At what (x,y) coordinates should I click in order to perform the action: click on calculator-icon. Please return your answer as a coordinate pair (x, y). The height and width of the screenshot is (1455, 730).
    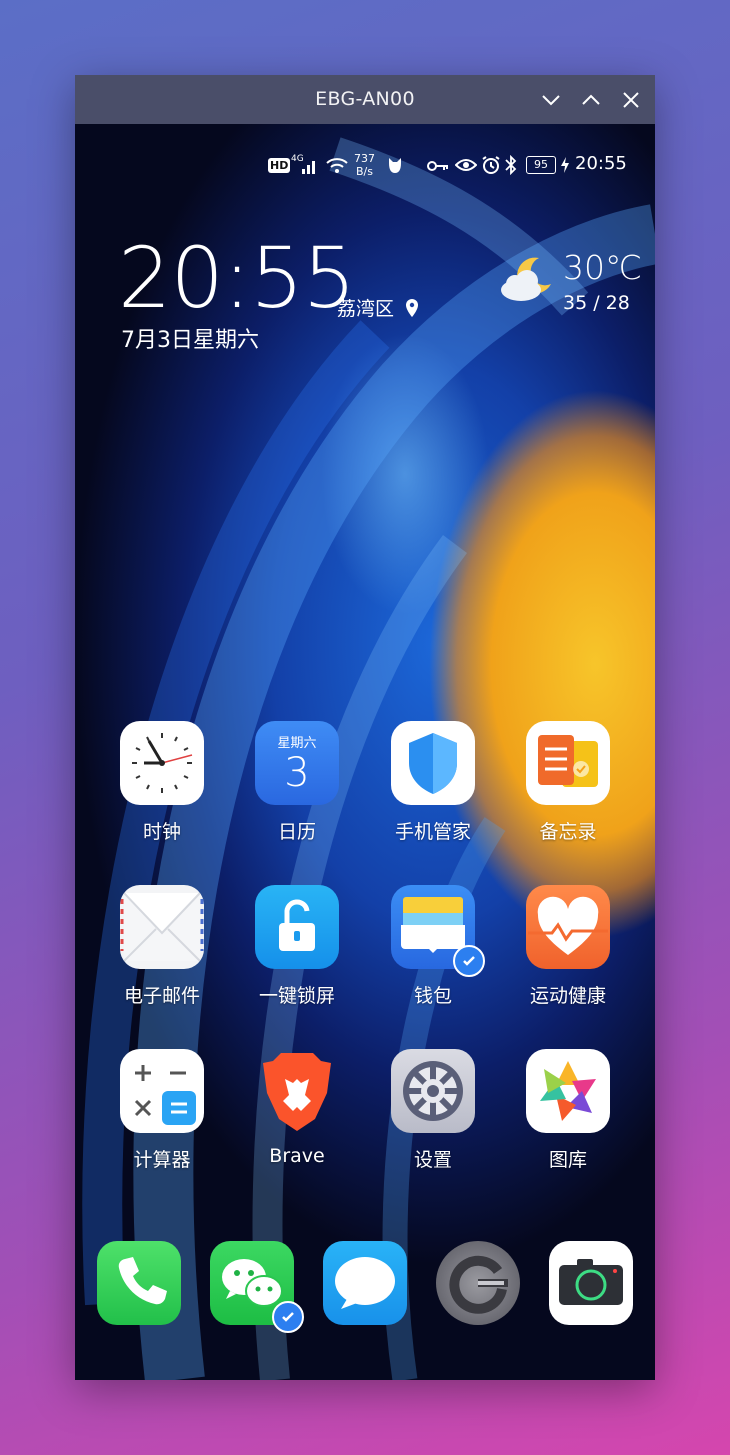
    Looking at the image, I should click on (162, 1091).